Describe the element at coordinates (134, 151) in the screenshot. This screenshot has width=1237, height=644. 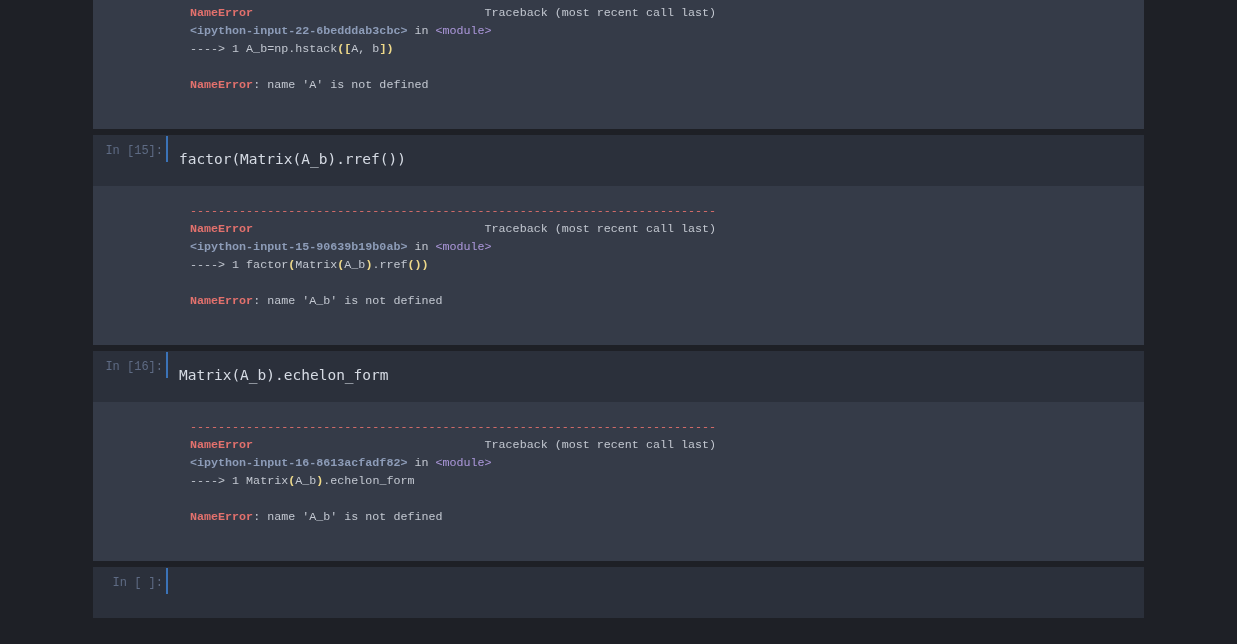
I see `cell-prompt: In [15]:` at that location.